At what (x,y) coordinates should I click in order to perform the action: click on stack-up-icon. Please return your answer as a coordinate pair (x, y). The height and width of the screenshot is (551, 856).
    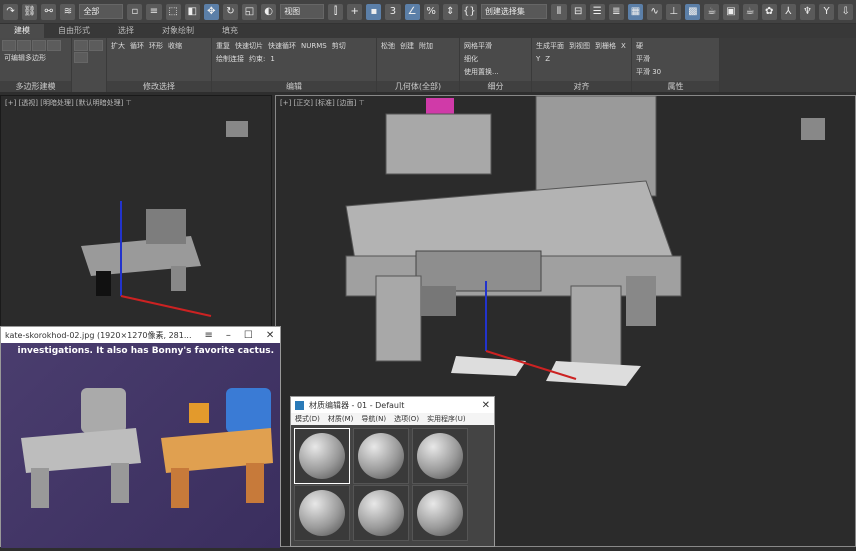
    Looking at the image, I should click on (81, 45).